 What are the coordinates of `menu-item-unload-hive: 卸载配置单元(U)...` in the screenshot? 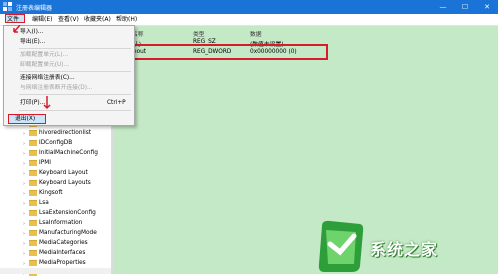 It's located at (45, 65).